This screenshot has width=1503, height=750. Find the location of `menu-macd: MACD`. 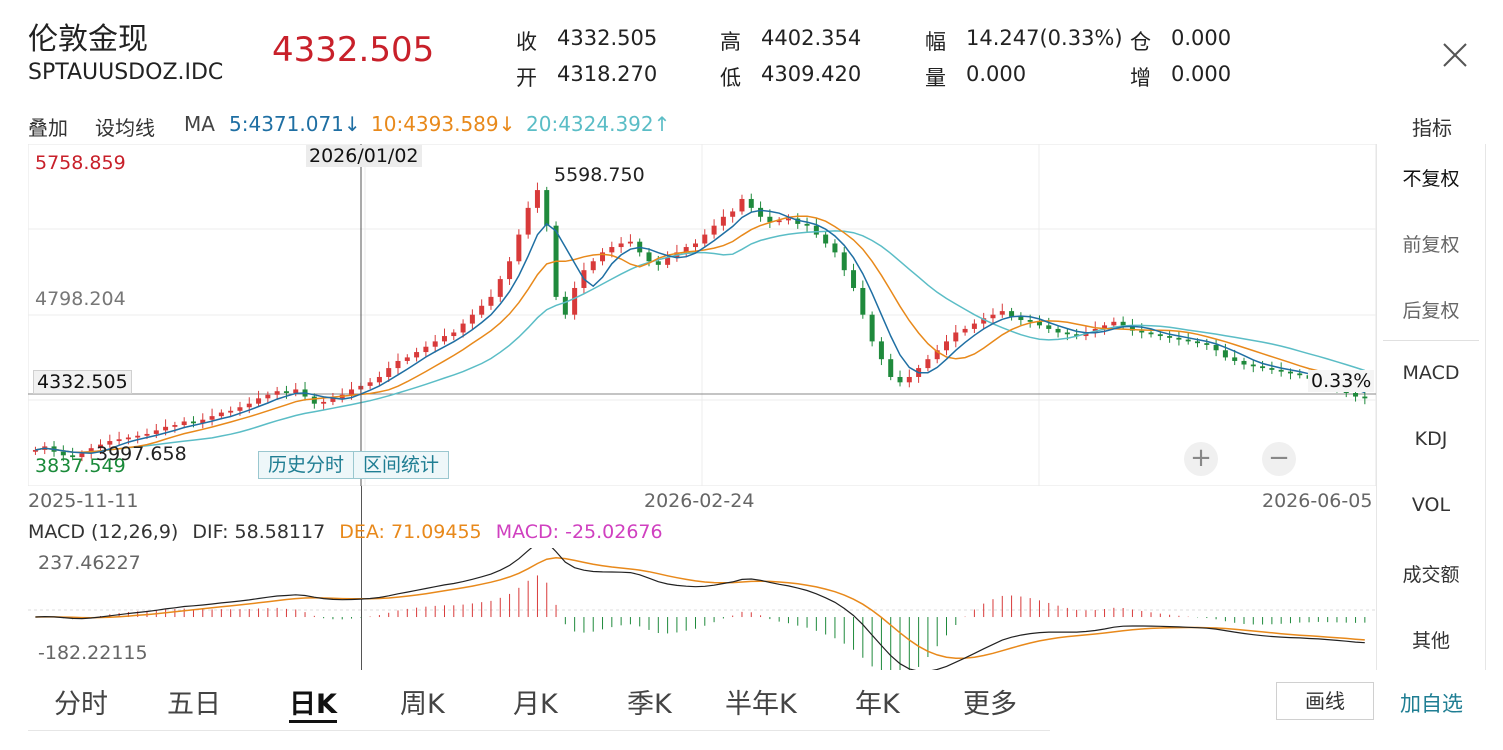

menu-macd: MACD is located at coordinates (1431, 373).